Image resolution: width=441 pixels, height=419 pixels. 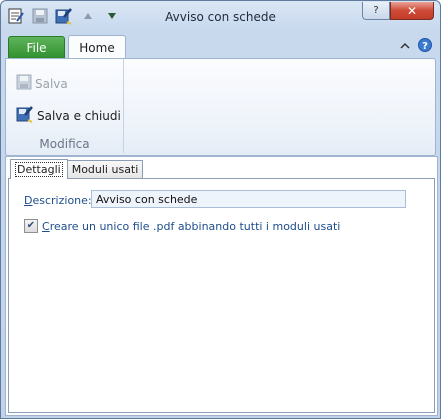 I want to click on group-label: Modifica, so click(x=64, y=144).